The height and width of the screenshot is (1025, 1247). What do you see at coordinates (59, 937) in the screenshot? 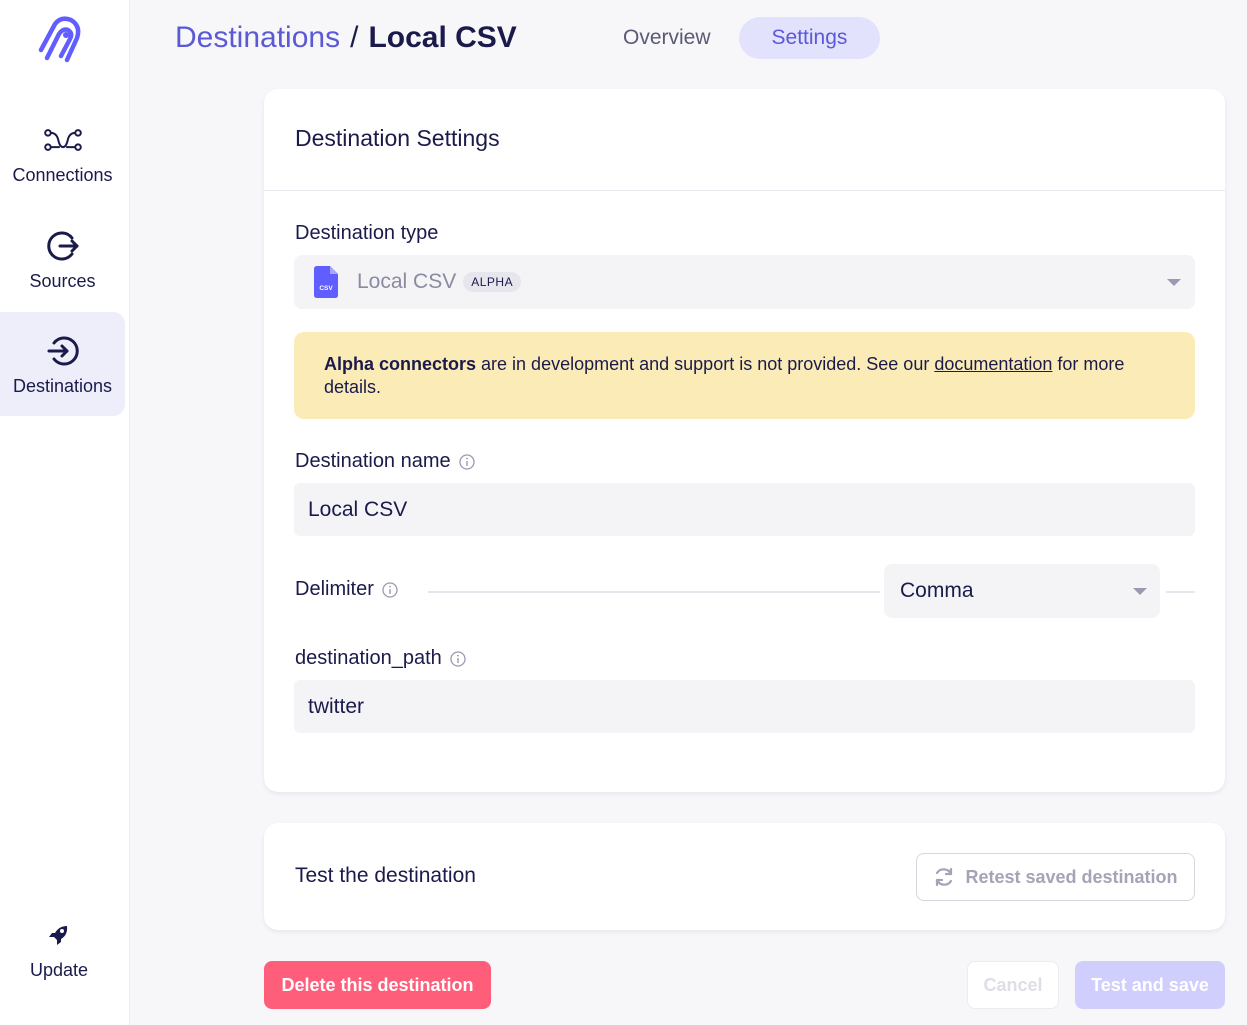
I see `rocket-icon` at bounding box center [59, 937].